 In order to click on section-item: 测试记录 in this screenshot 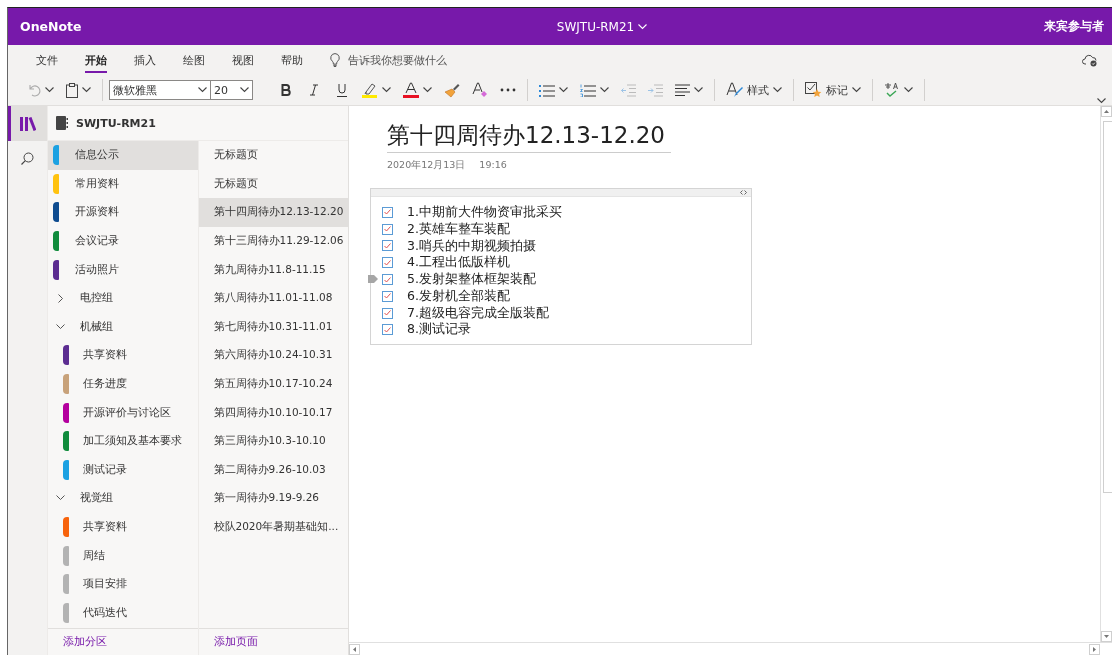, I will do `click(123, 470)`.